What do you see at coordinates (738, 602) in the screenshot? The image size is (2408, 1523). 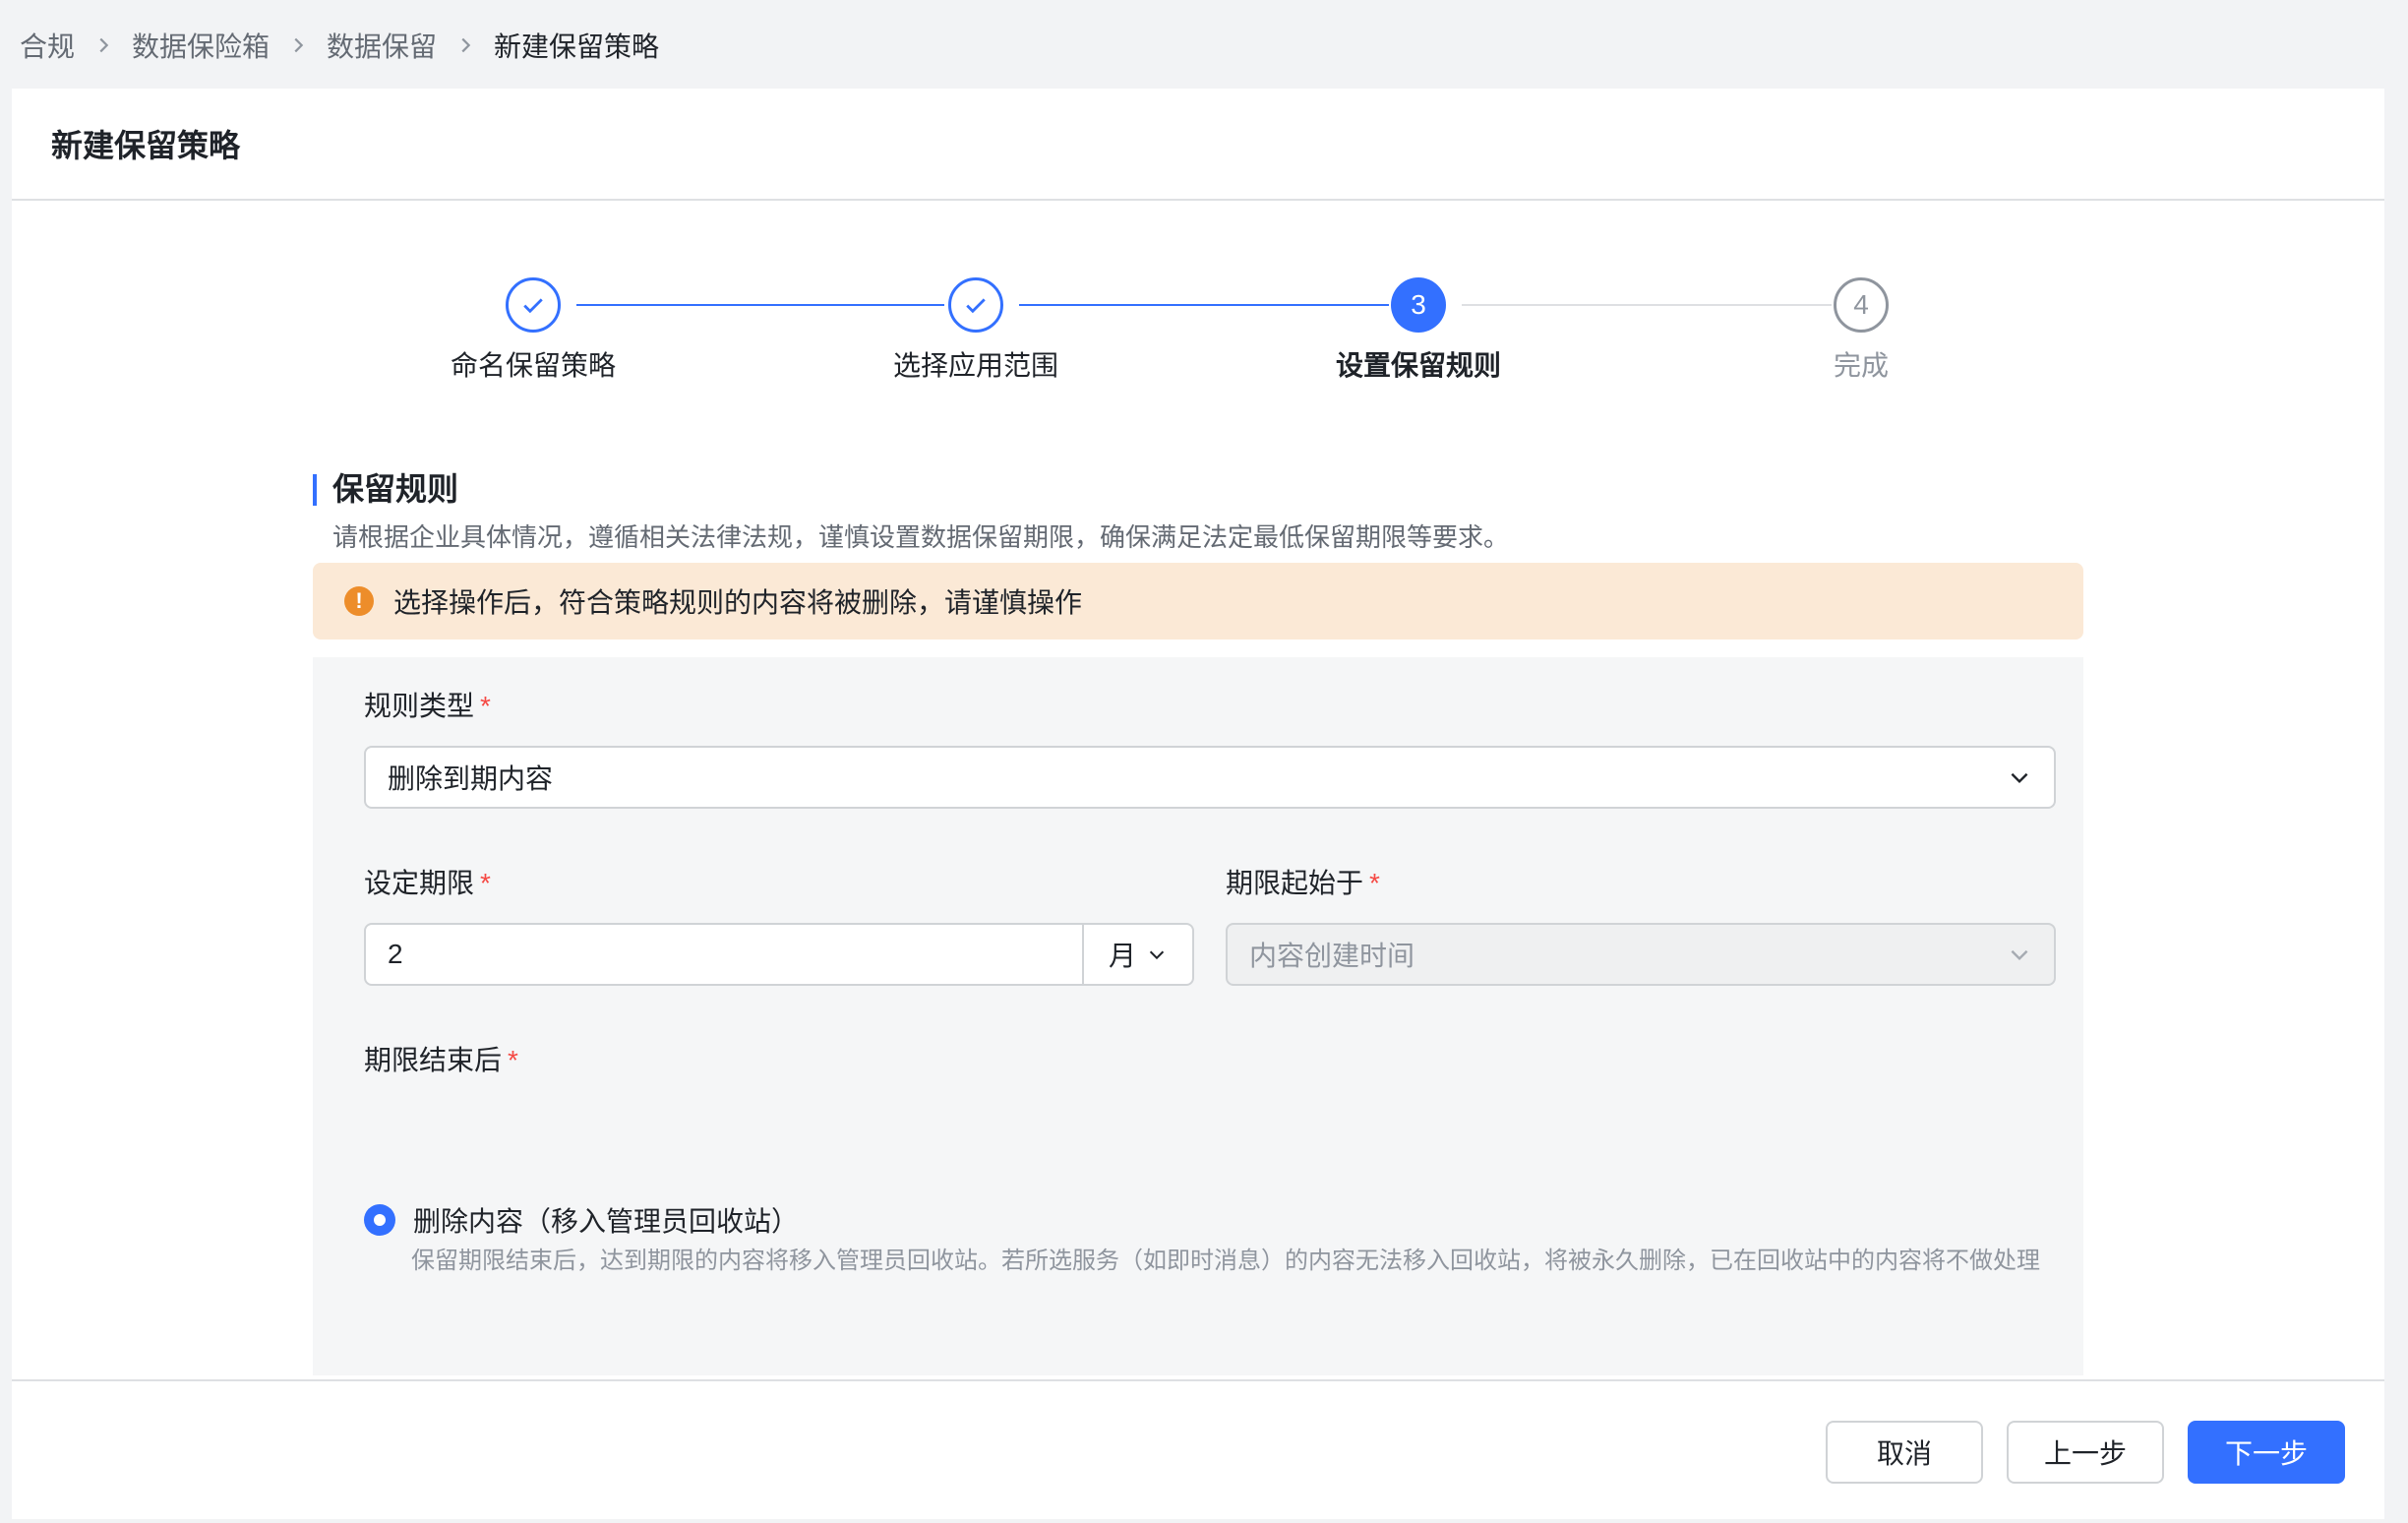 I see `alert-text: 选择操作后，符合策略规则的内容将被删除，请谨慎操作` at bounding box center [738, 602].